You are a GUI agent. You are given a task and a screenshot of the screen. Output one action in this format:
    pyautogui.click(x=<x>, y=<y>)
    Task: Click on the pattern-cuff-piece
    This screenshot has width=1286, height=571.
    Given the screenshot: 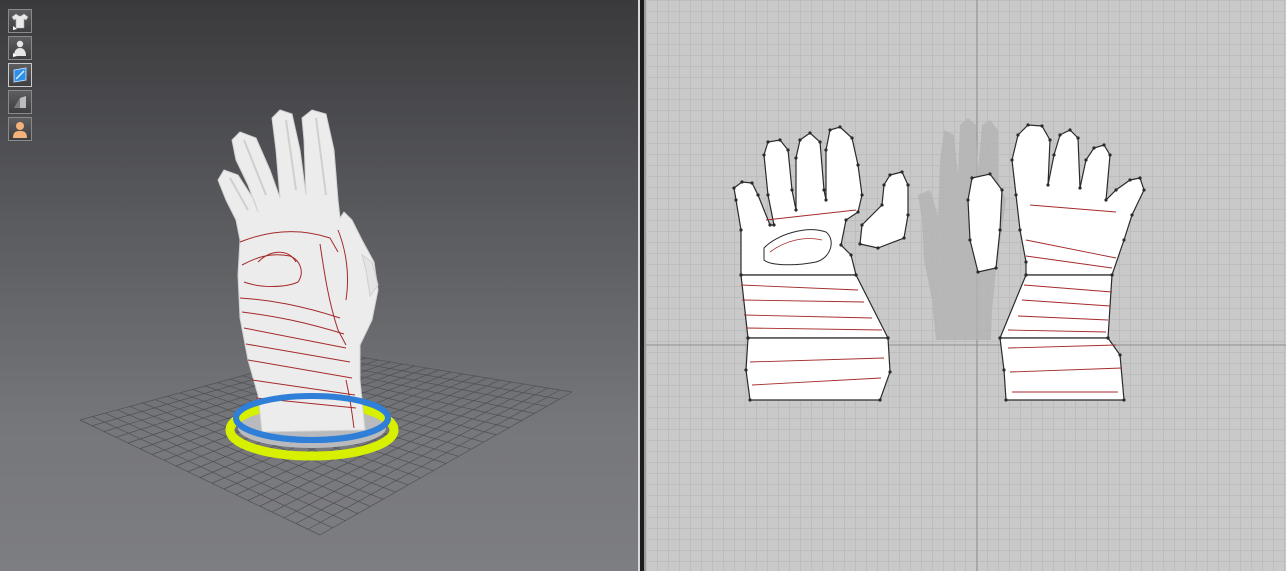 What is the action you would take?
    pyautogui.click(x=818, y=369)
    